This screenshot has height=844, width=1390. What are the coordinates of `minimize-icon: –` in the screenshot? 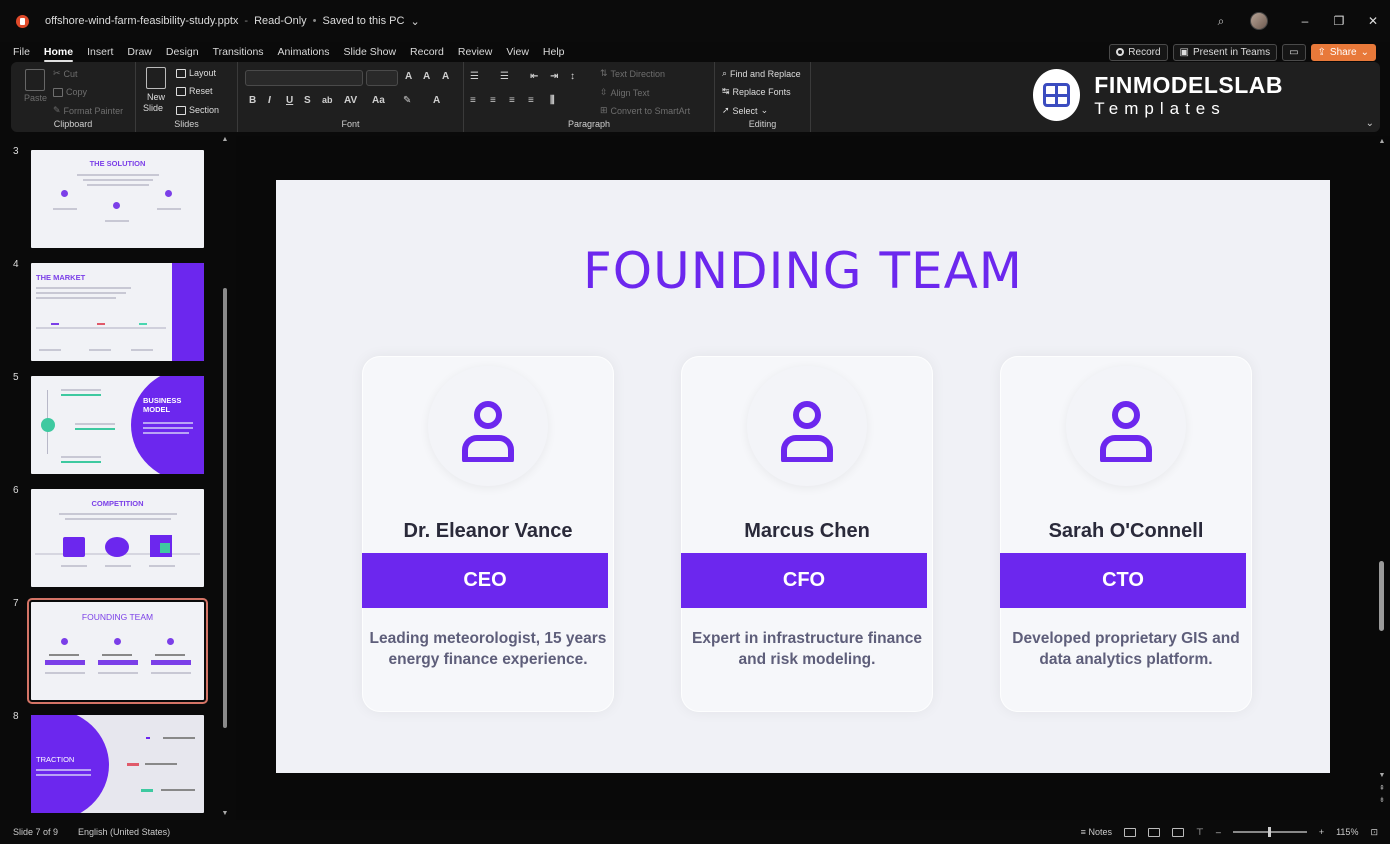 It's located at (1305, 21).